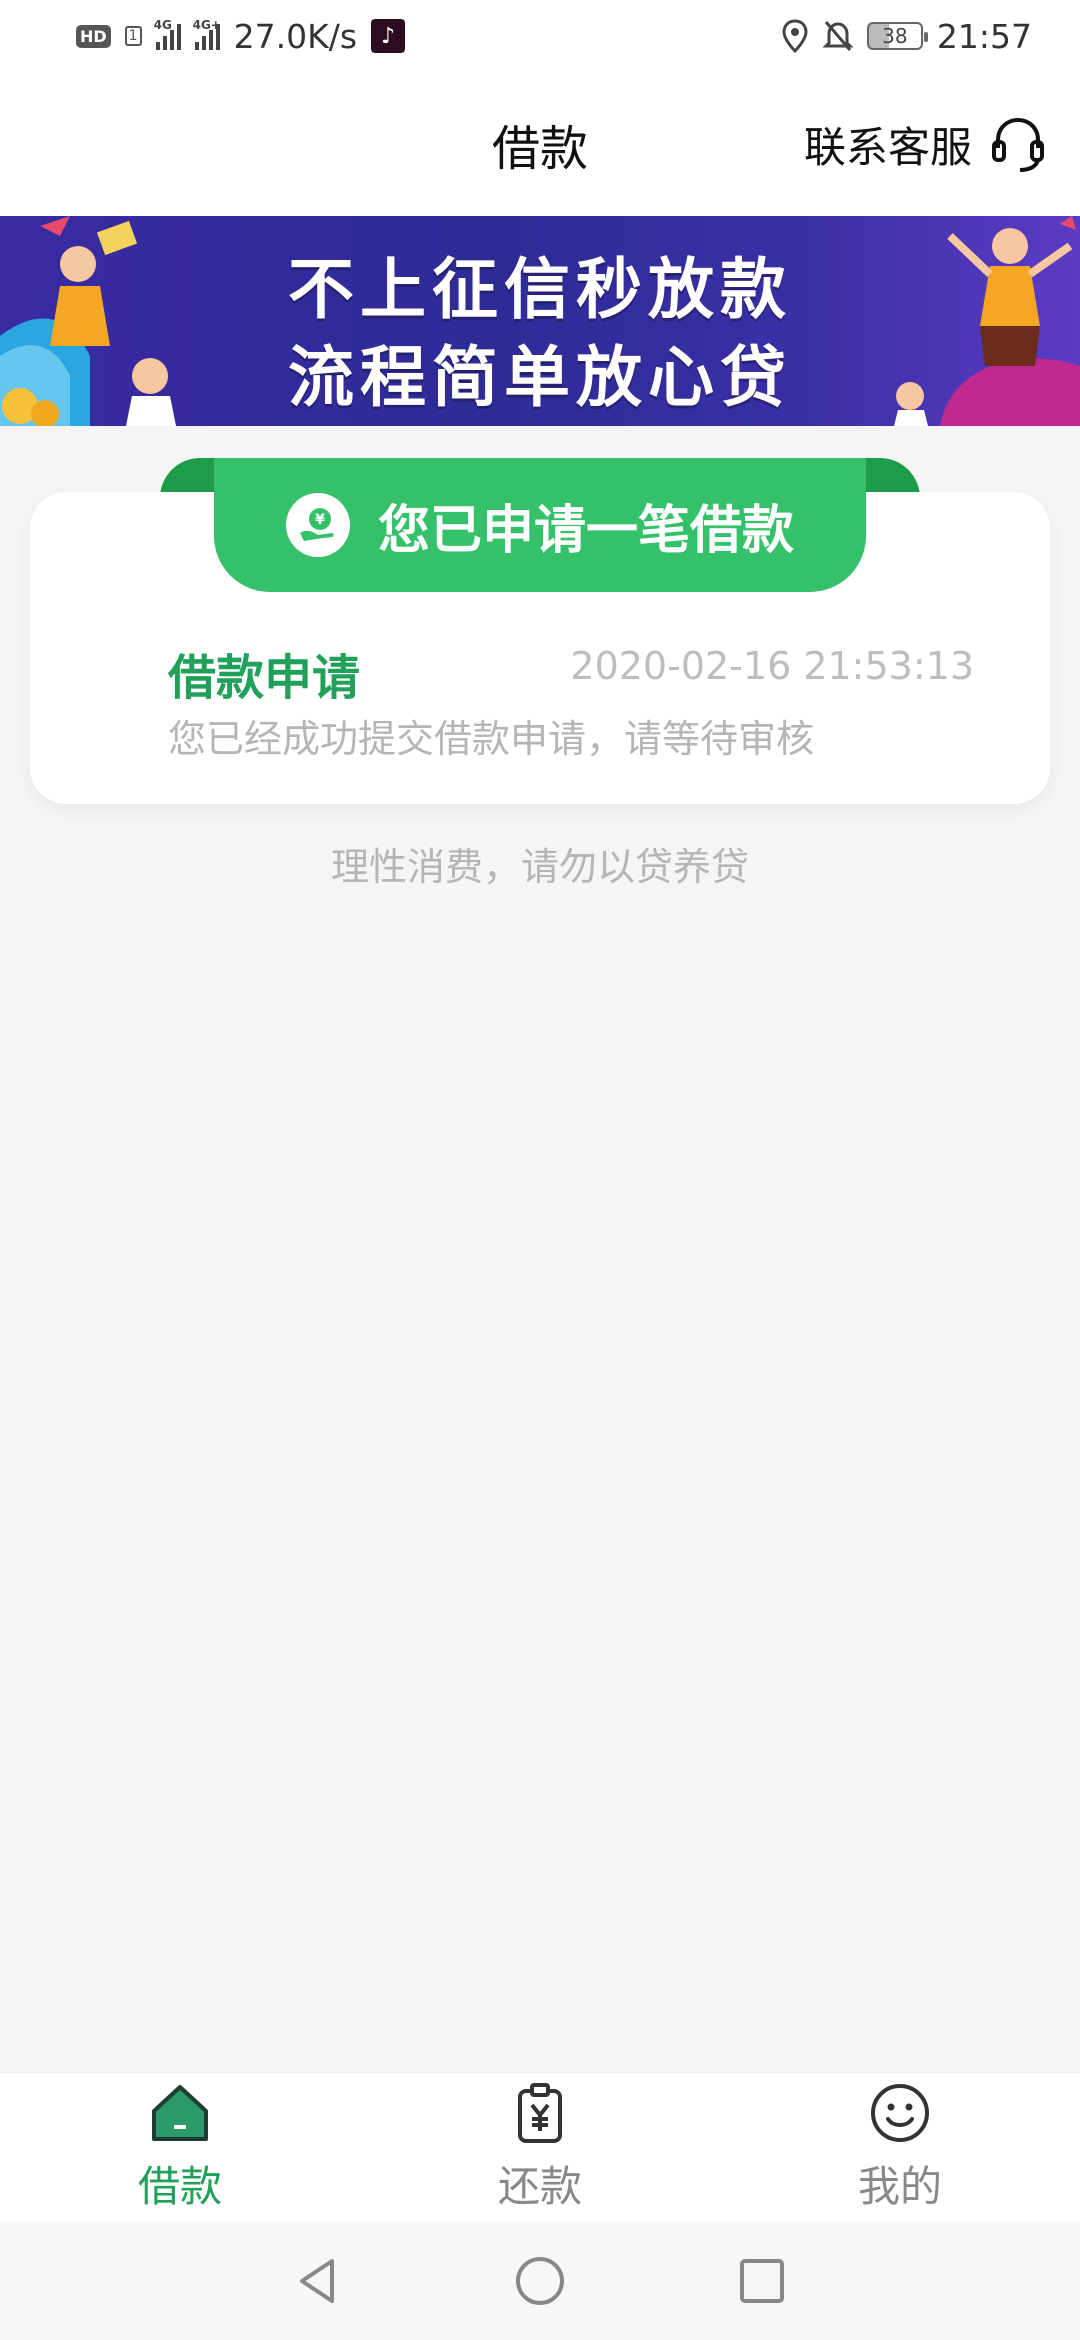 Image resolution: width=1080 pixels, height=2340 pixels. I want to click on tab-repay-label: 还款, so click(539, 2186).